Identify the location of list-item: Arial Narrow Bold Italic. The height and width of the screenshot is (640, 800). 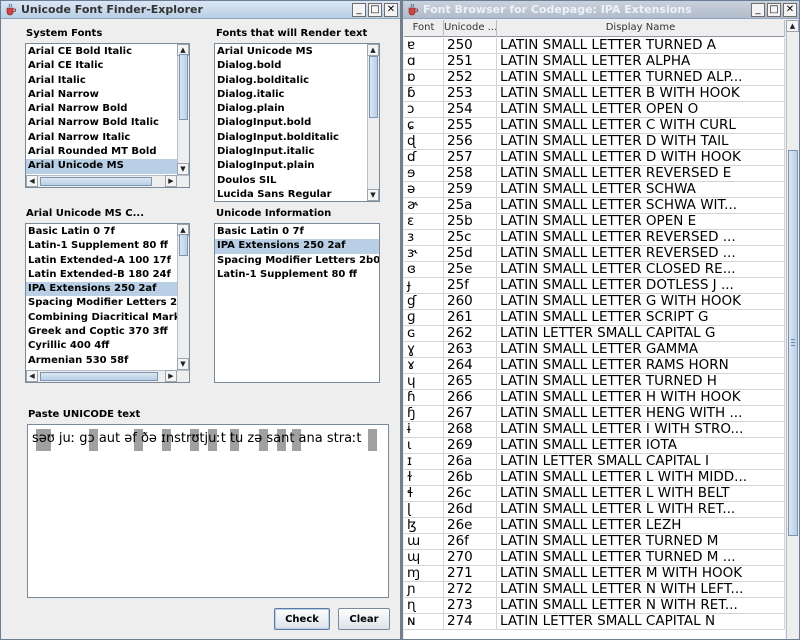
(101, 123).